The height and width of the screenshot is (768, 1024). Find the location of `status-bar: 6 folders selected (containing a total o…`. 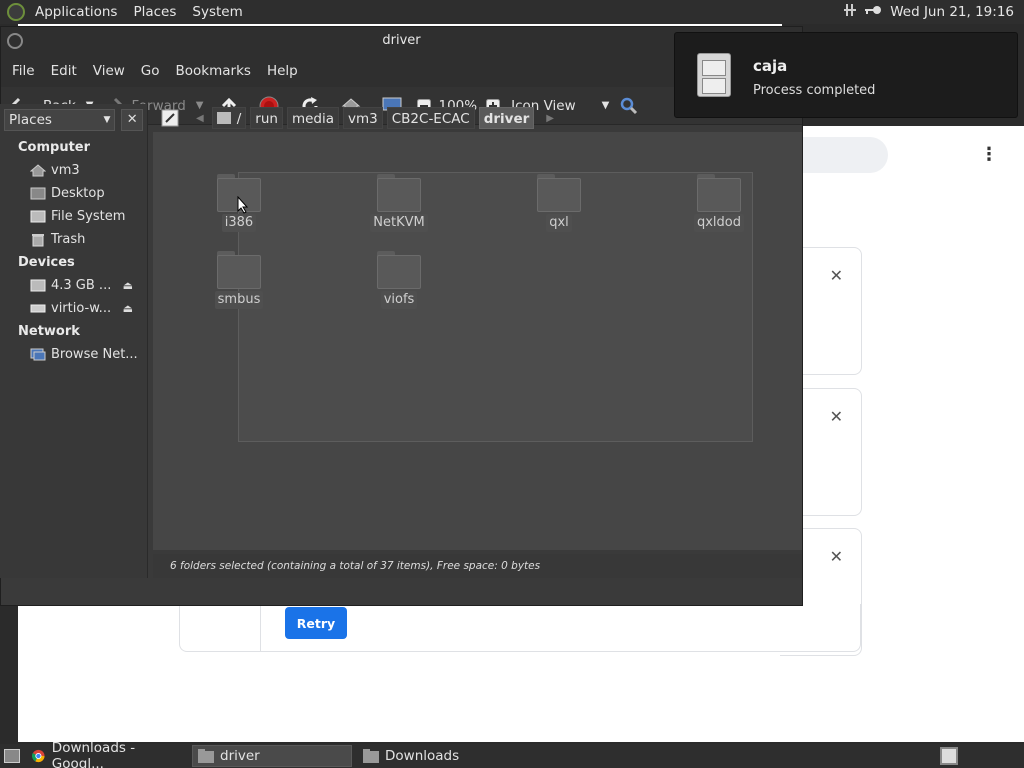

status-bar: 6 folders selected (containing a total o… is located at coordinates (477, 566).